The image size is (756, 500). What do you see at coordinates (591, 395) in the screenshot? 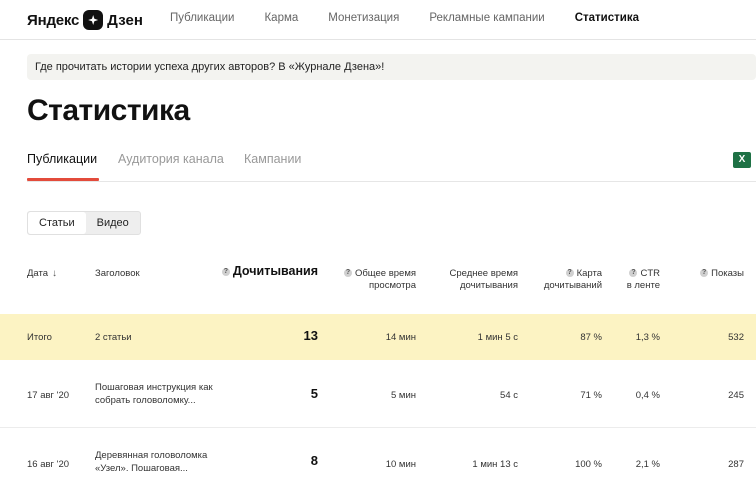
I see `row-map: 71 %` at bounding box center [591, 395].